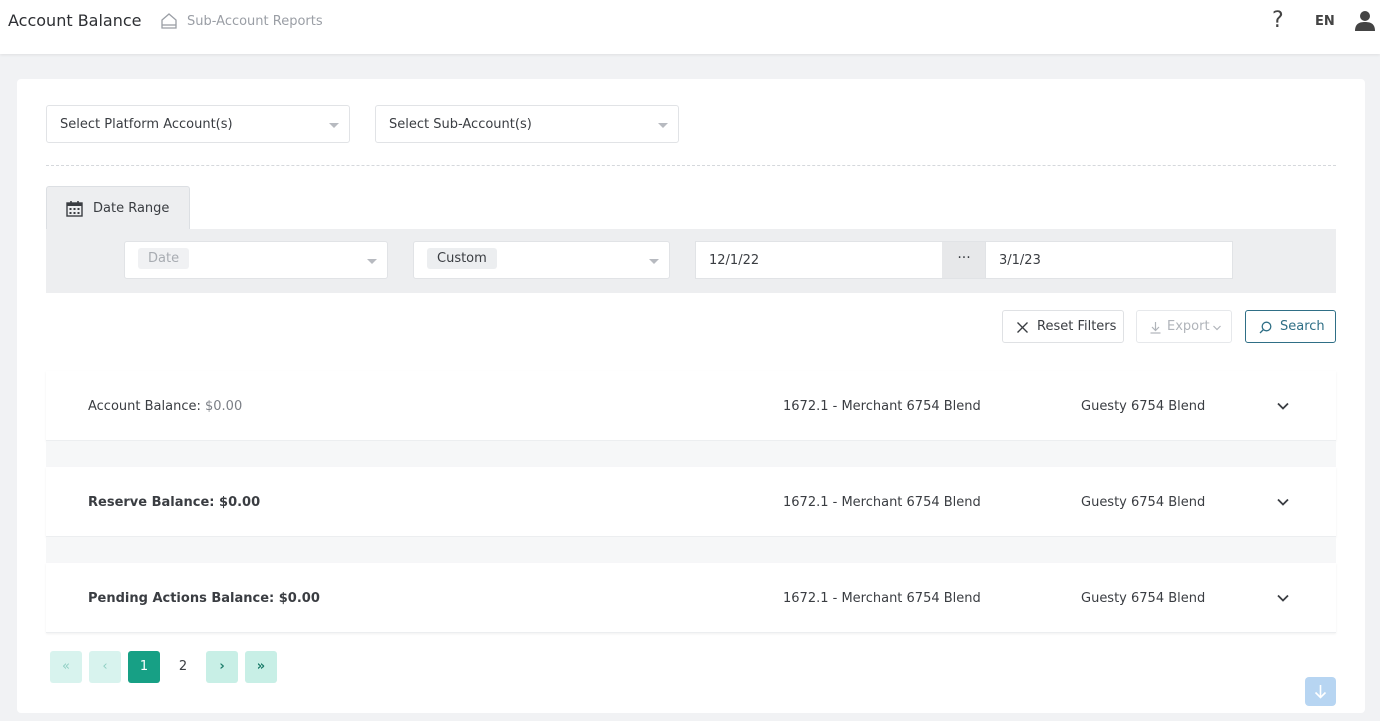 This screenshot has width=1380, height=721. Describe the element at coordinates (691, 165) in the screenshot. I see `divider` at that location.